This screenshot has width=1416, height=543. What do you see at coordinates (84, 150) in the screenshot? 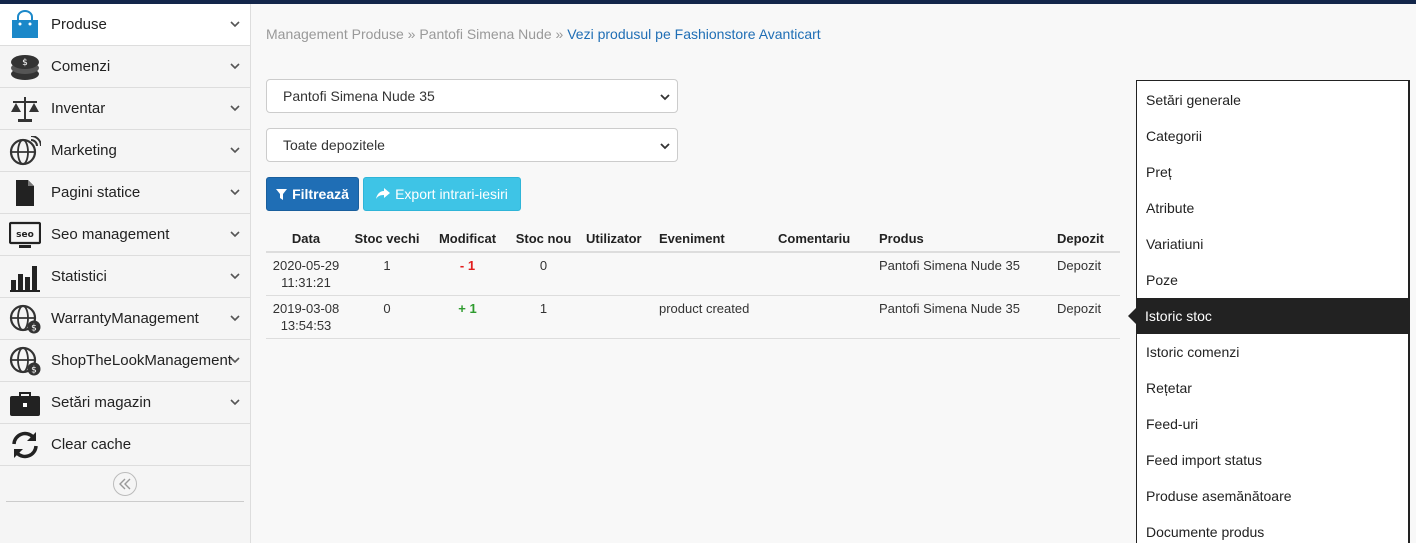
I see `sidebar-item-label: Marketing` at bounding box center [84, 150].